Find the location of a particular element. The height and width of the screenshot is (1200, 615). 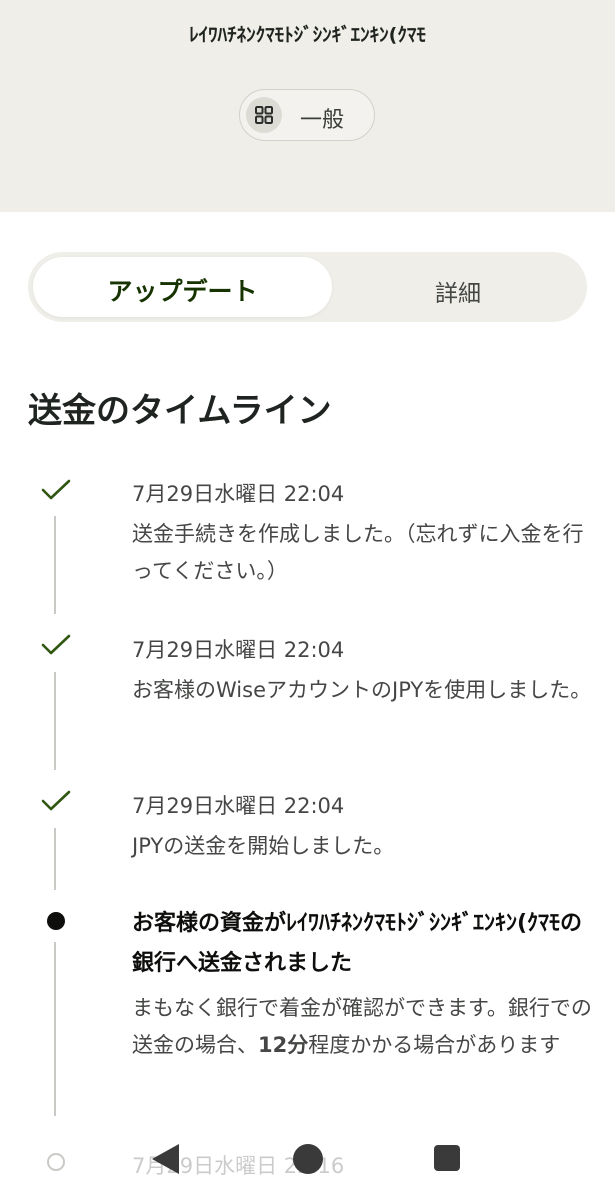

back-icon is located at coordinates (166, 1159).